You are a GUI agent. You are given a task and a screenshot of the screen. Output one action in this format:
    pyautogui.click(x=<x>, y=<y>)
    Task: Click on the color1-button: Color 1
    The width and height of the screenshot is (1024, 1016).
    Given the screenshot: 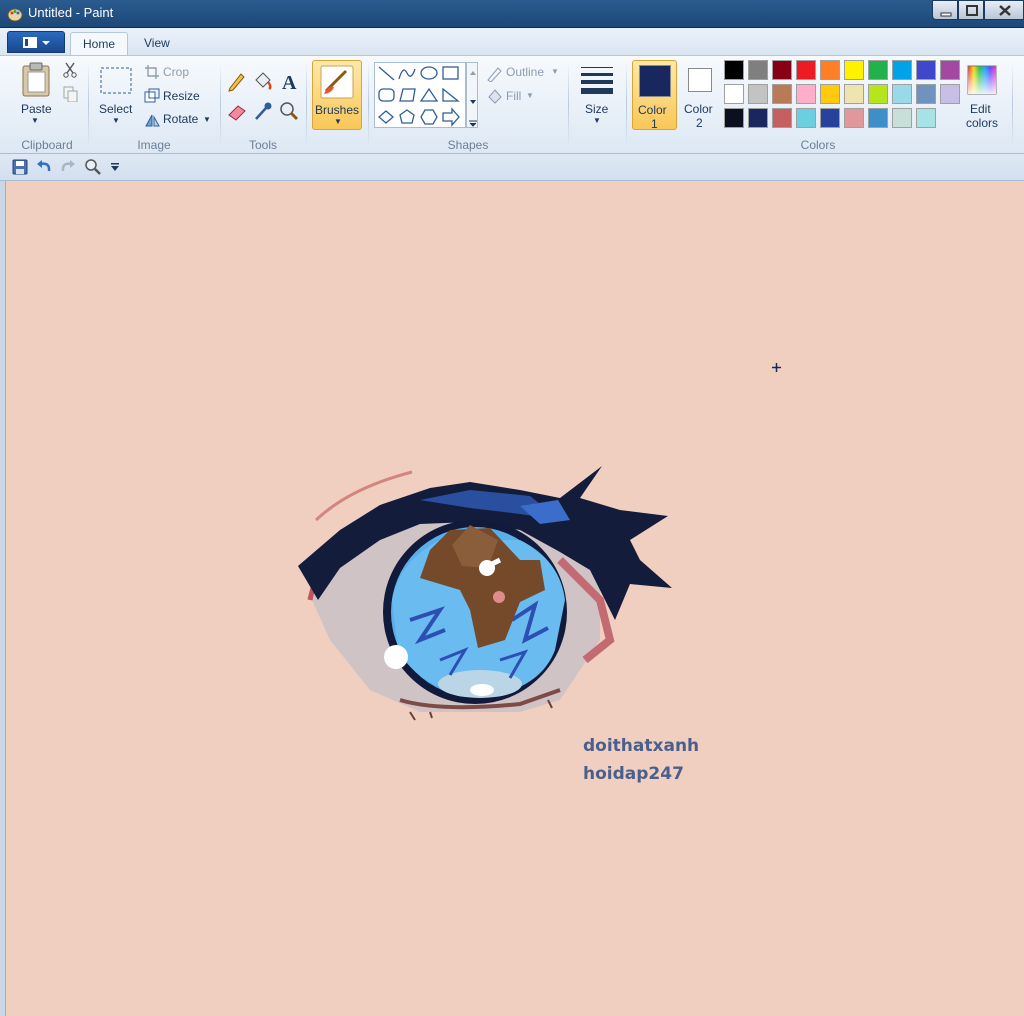 What is the action you would take?
    pyautogui.click(x=654, y=95)
    